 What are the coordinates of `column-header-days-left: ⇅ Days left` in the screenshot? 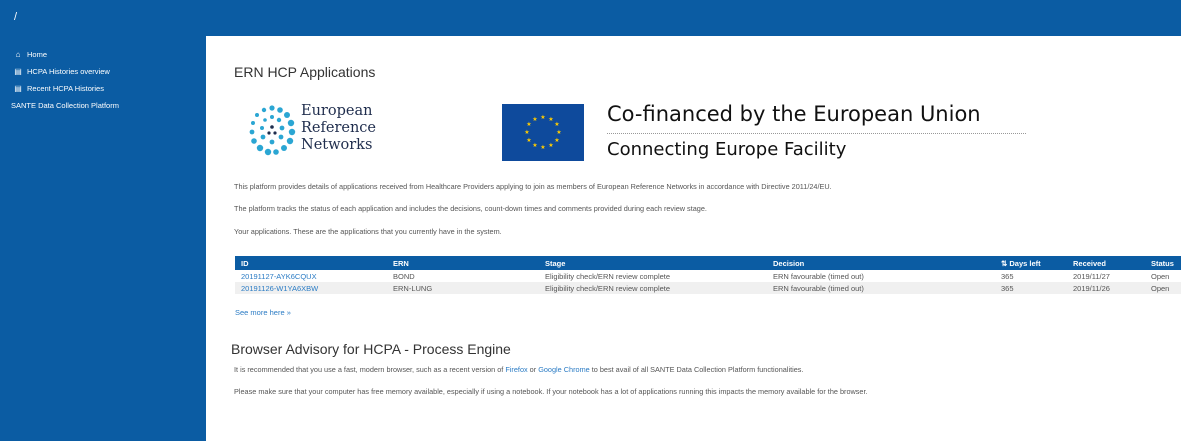 It's located at (1031, 263).